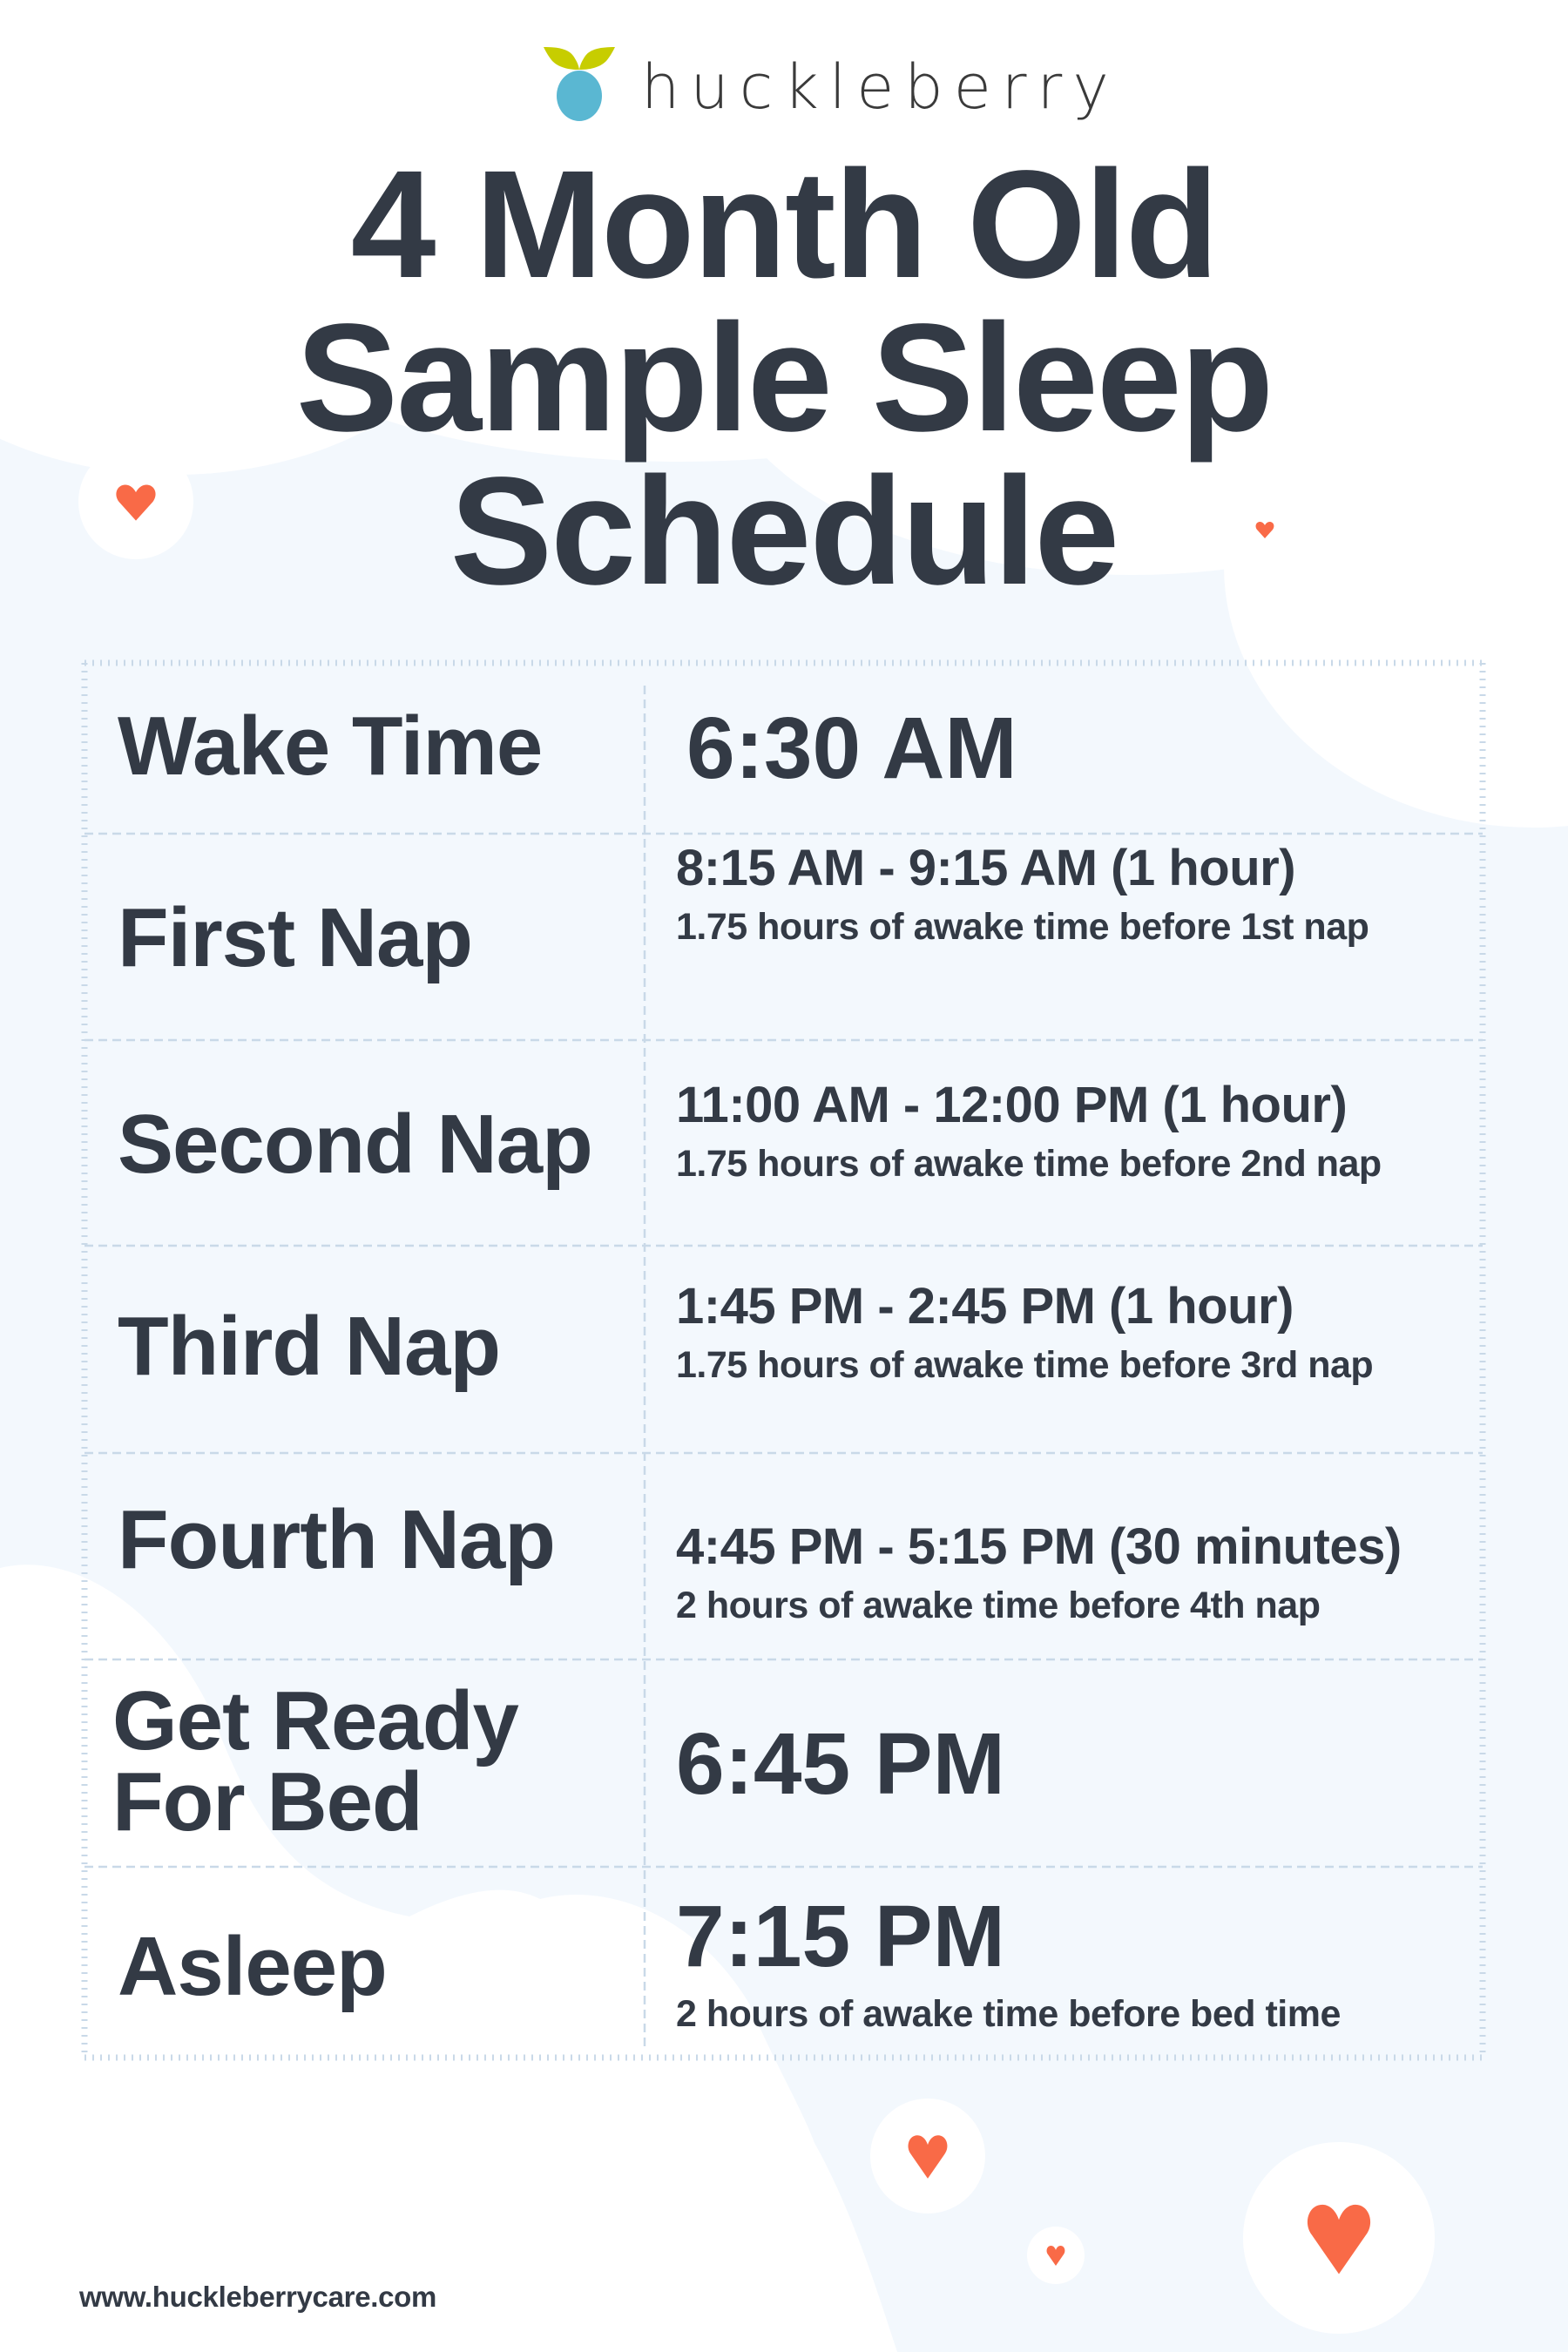 The width and height of the screenshot is (1568, 2352). Describe the element at coordinates (1039, 1546) in the screenshot. I see `row-time: 4:45 PM - 5:15 PM (30 minutes)` at that location.